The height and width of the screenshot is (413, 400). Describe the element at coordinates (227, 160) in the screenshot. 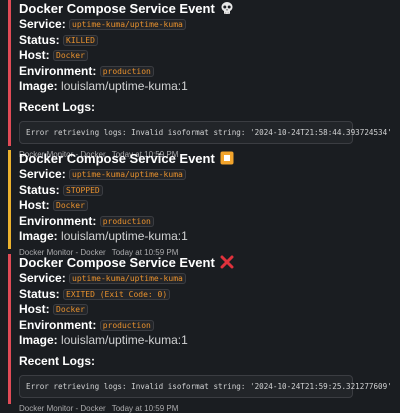

I see `stop-square-icon` at that location.